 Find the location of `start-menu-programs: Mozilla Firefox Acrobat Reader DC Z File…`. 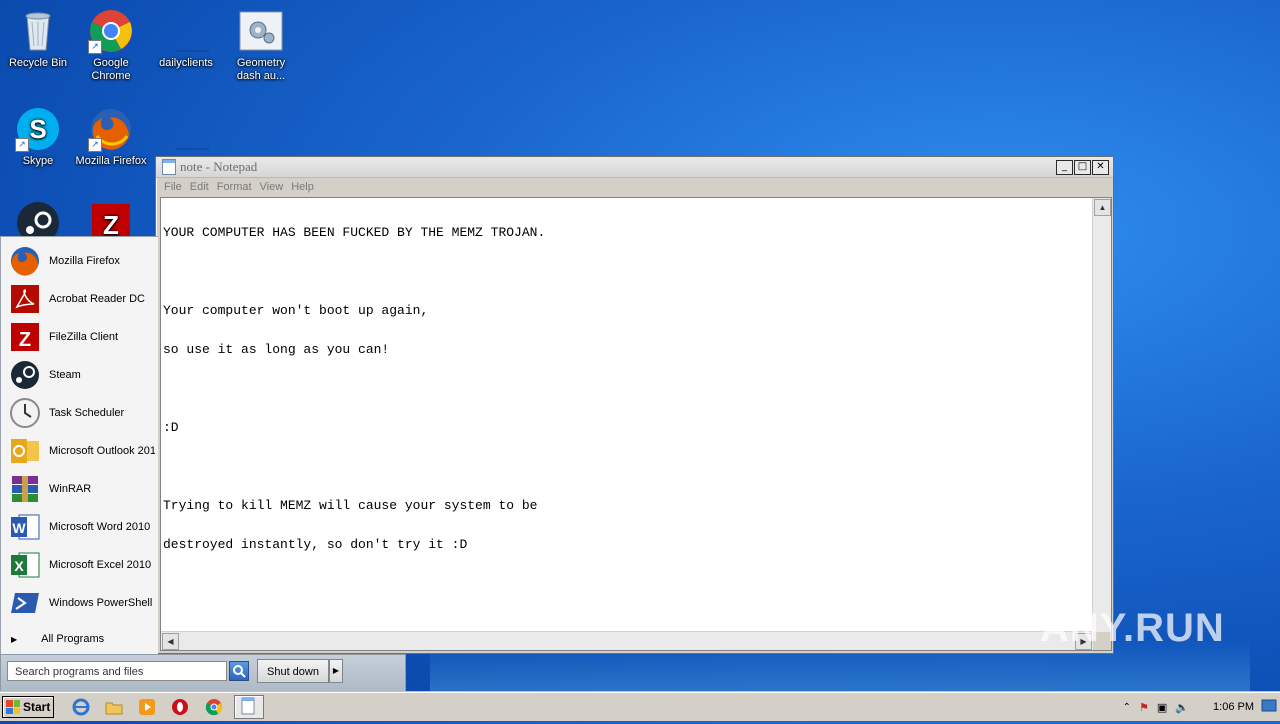

start-menu-programs: Mozilla Firefox Acrobat Reader DC Z File… is located at coordinates (79, 446).